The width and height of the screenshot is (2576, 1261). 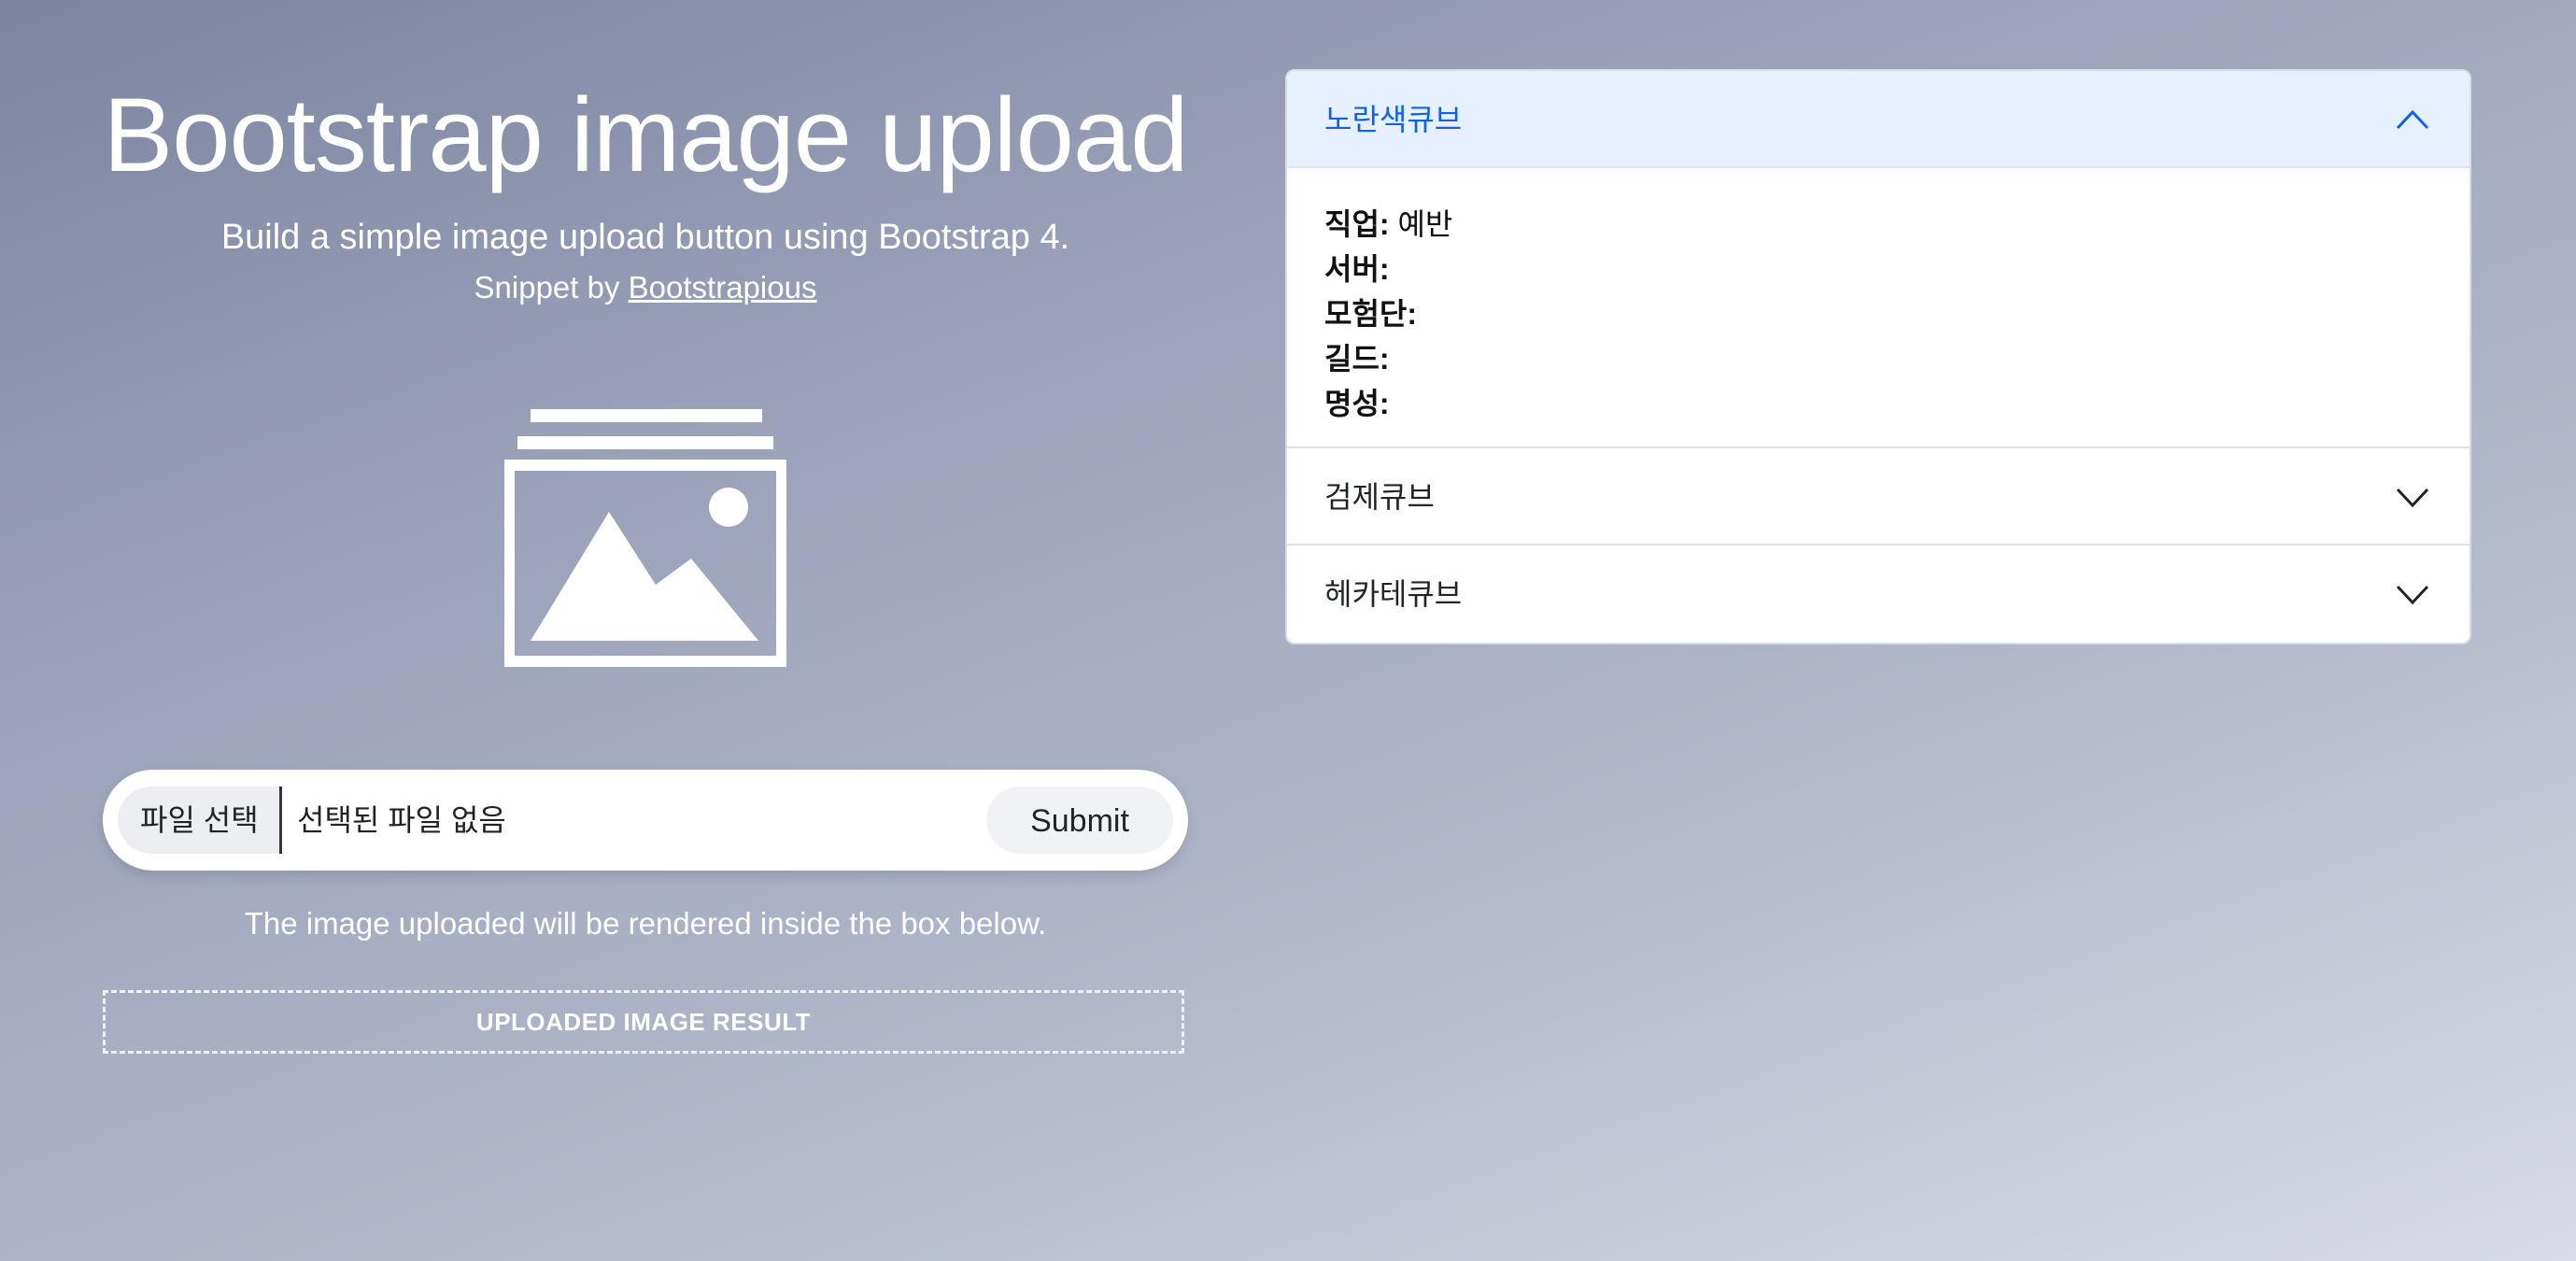 What do you see at coordinates (551, 287) in the screenshot?
I see `credit-prefix: Snippet by` at bounding box center [551, 287].